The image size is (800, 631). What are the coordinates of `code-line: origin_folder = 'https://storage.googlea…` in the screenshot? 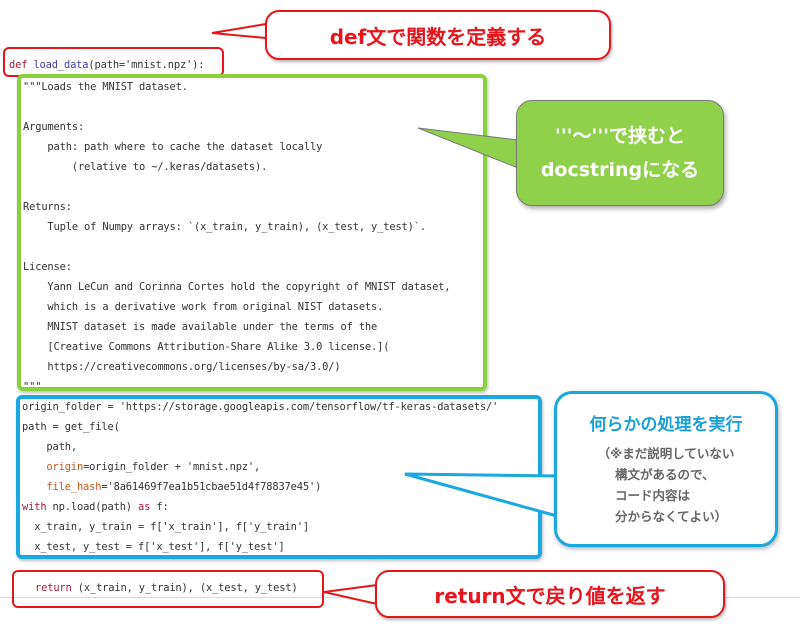 It's located at (260, 407).